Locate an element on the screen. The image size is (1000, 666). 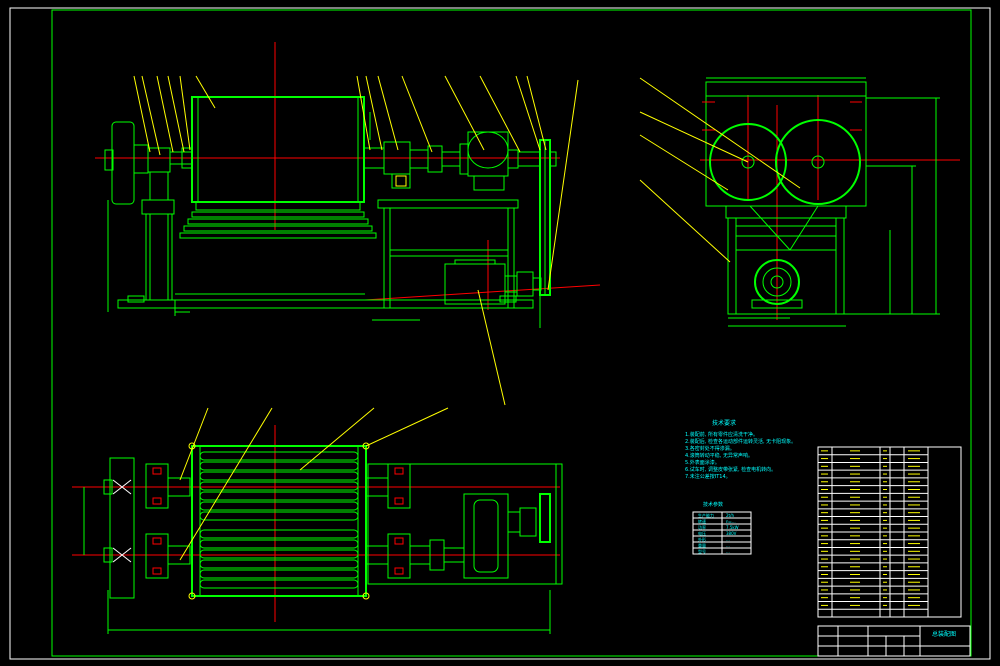
parts-list is located at coordinates (889, 532).